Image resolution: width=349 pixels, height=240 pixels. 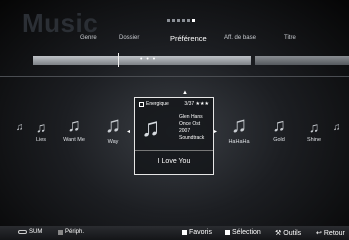 I want to click on favorites-button: Favoris, so click(x=197, y=232).